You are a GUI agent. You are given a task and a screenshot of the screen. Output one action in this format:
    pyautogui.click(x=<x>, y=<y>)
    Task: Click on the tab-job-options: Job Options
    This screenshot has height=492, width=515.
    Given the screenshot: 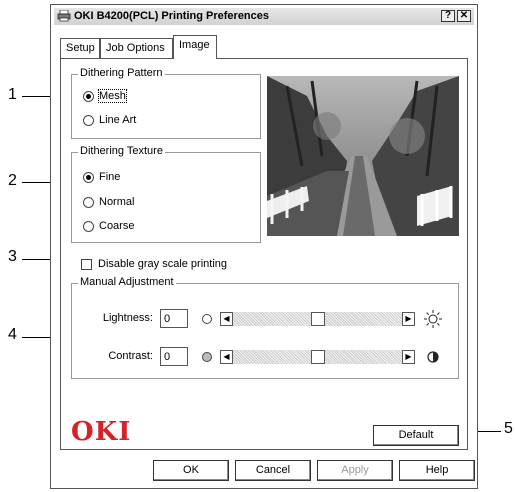 What is the action you would take?
    pyautogui.click(x=136, y=48)
    